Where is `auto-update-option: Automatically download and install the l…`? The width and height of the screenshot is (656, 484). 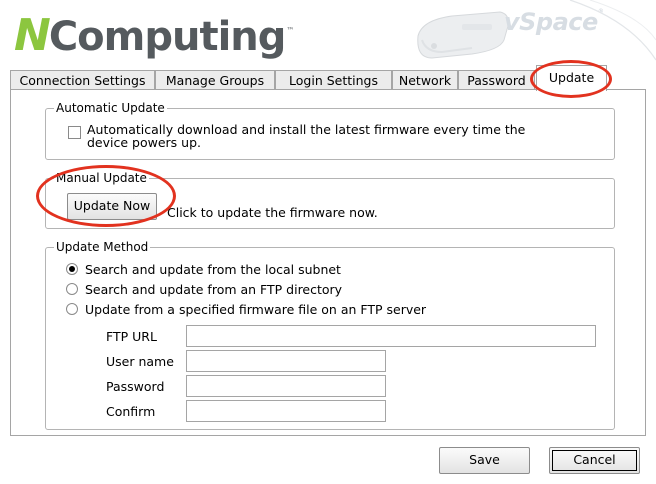
auto-update-option: Automatically download and install the l… is located at coordinates (317, 136).